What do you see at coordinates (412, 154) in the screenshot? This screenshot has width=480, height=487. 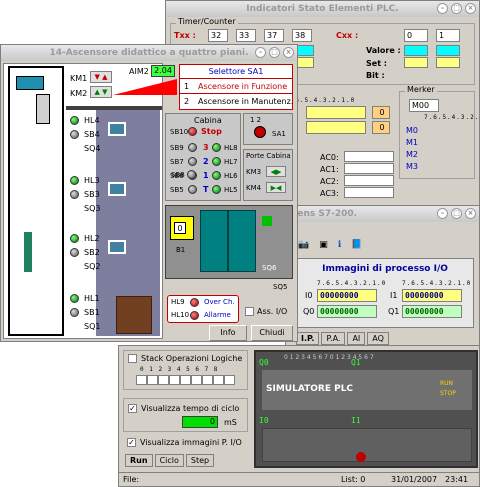 I see `m2-label: M2` at bounding box center [412, 154].